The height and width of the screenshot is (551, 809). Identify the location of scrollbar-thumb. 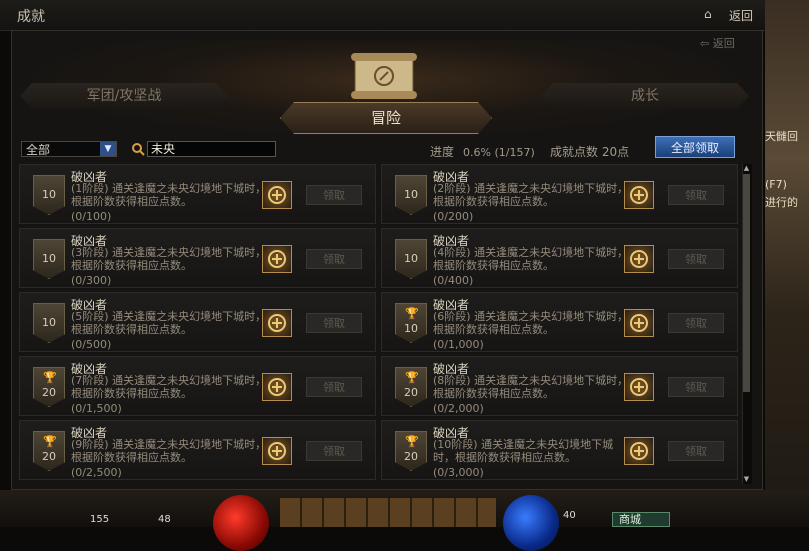
(746, 283).